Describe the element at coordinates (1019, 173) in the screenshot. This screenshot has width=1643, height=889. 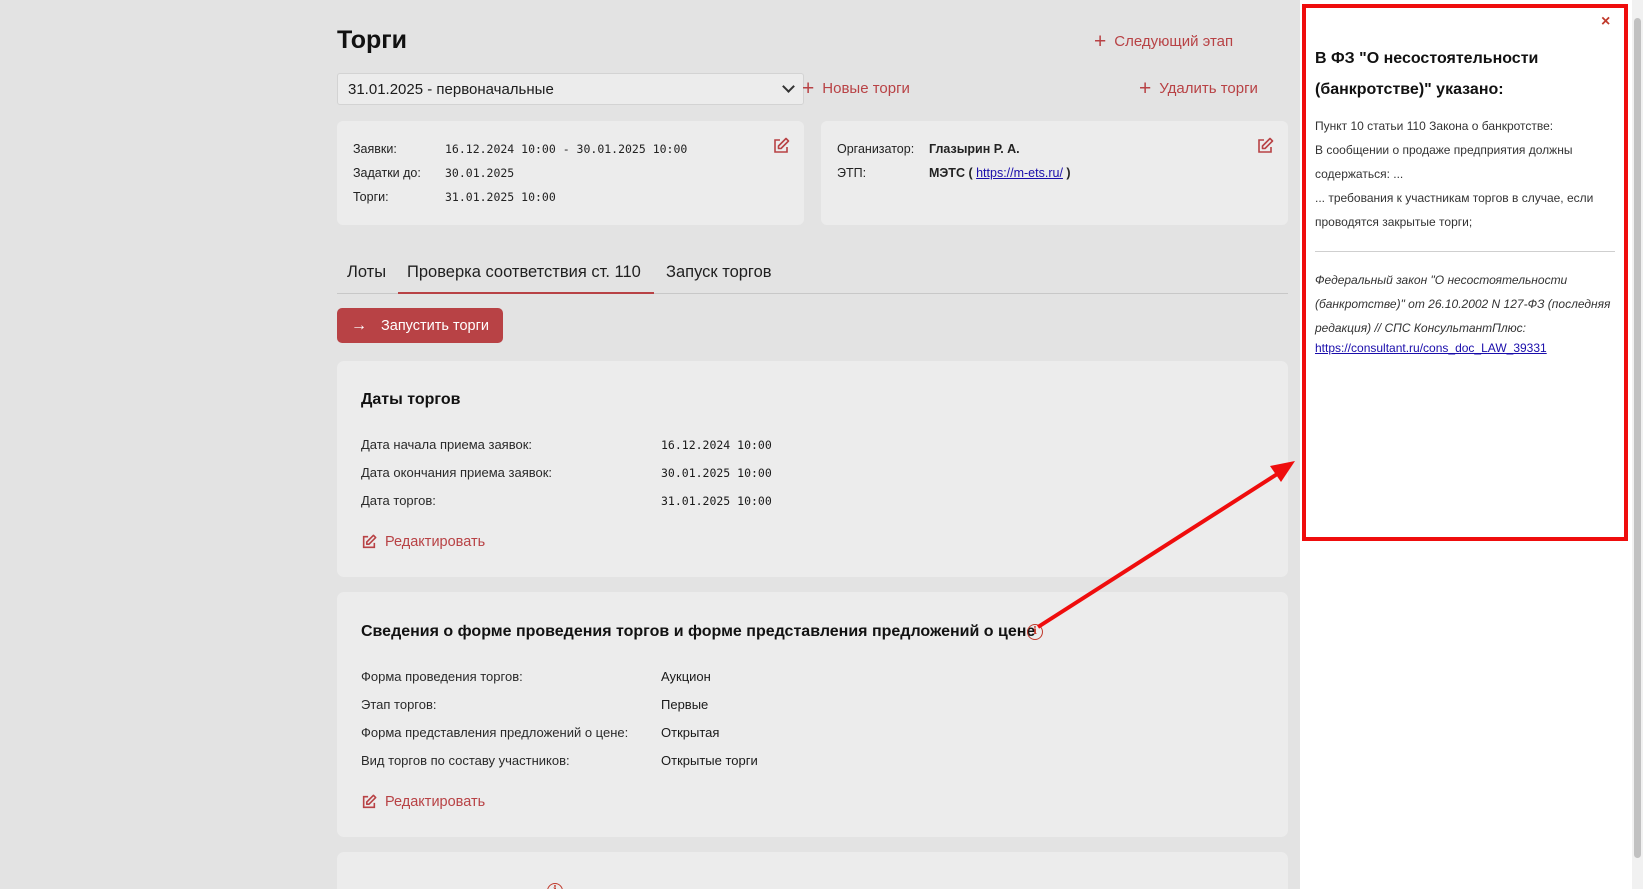
I see `etp-link: https://m-ets.ru/` at that location.